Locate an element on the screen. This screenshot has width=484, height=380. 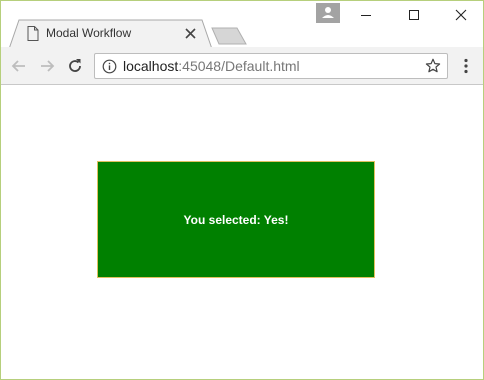
tab-title: Modal Workflow is located at coordinates (89, 33).